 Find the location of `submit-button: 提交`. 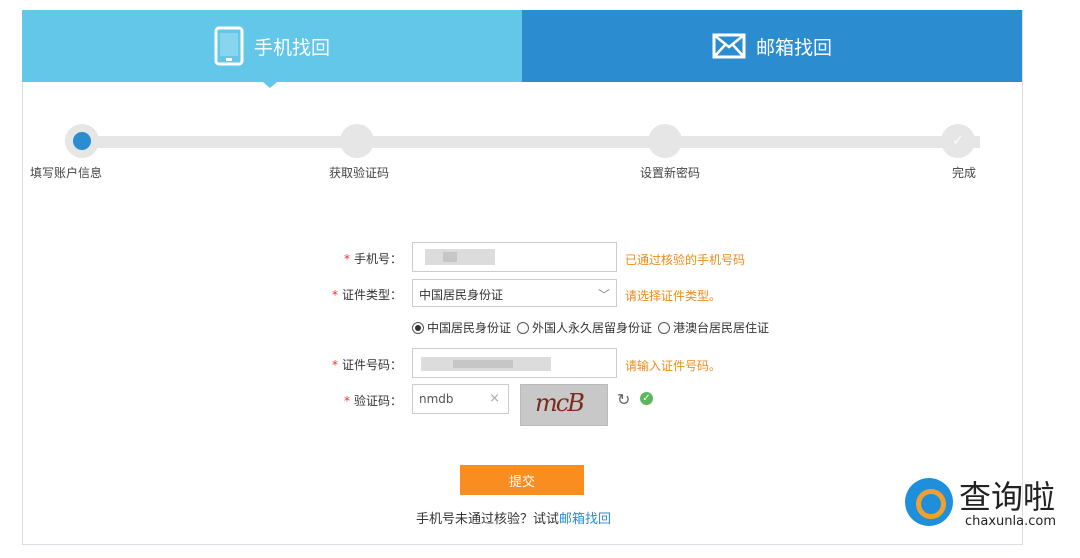

submit-button: 提交 is located at coordinates (522, 480).